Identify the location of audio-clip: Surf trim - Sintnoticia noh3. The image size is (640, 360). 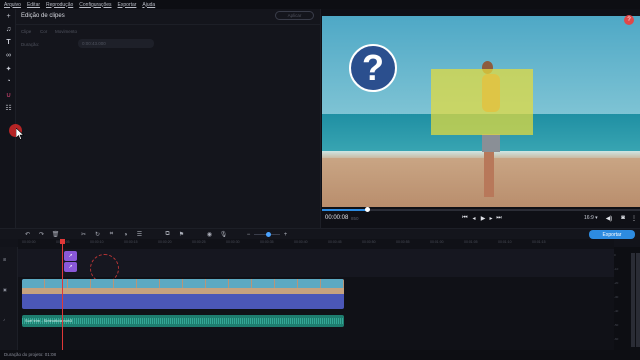
(183, 321).